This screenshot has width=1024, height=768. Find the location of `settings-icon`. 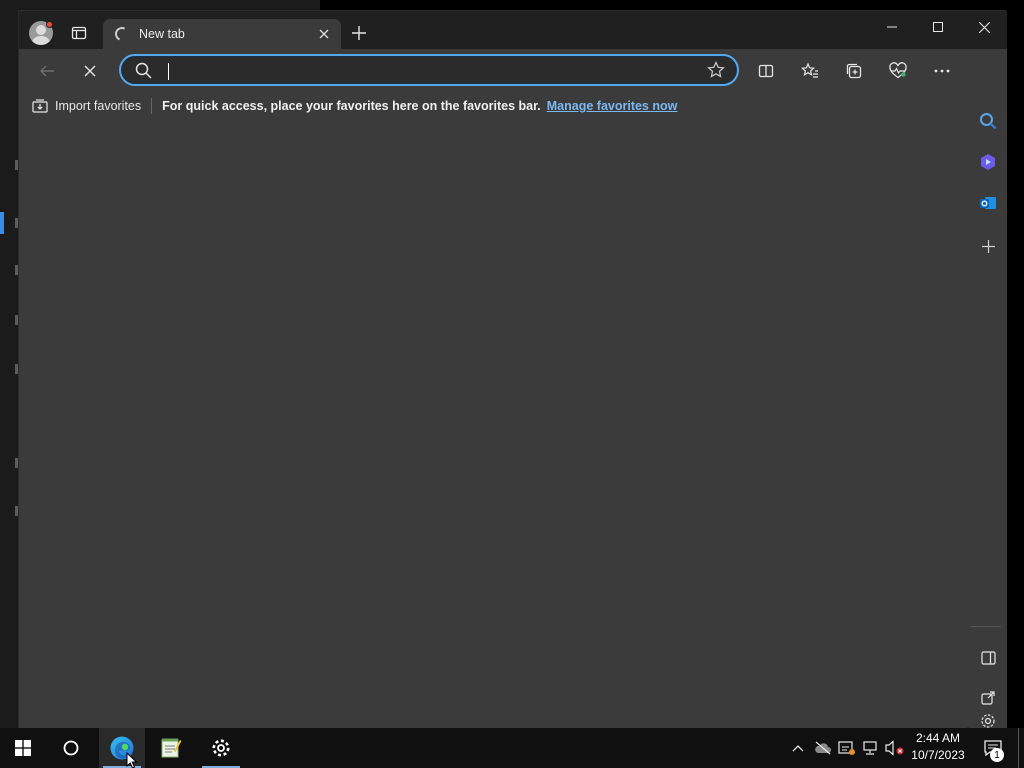

settings-icon is located at coordinates (221, 748).